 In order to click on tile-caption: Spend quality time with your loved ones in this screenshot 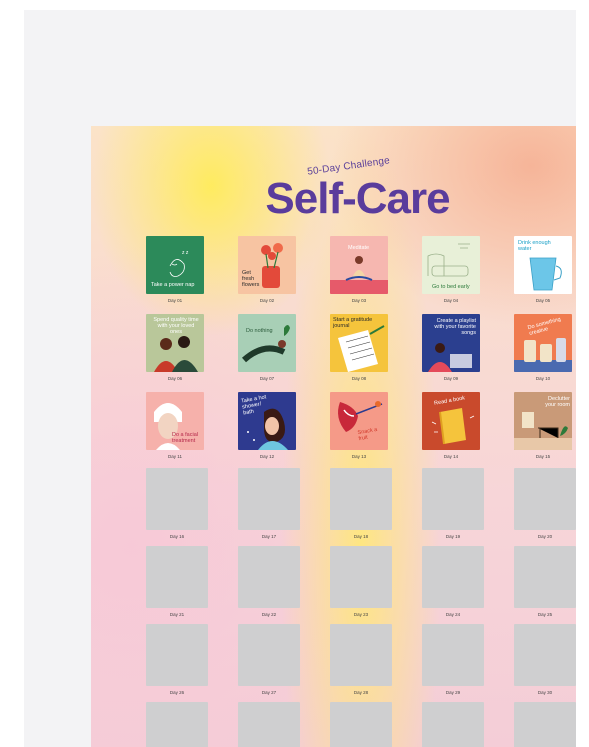, I will do `click(176, 326)`.